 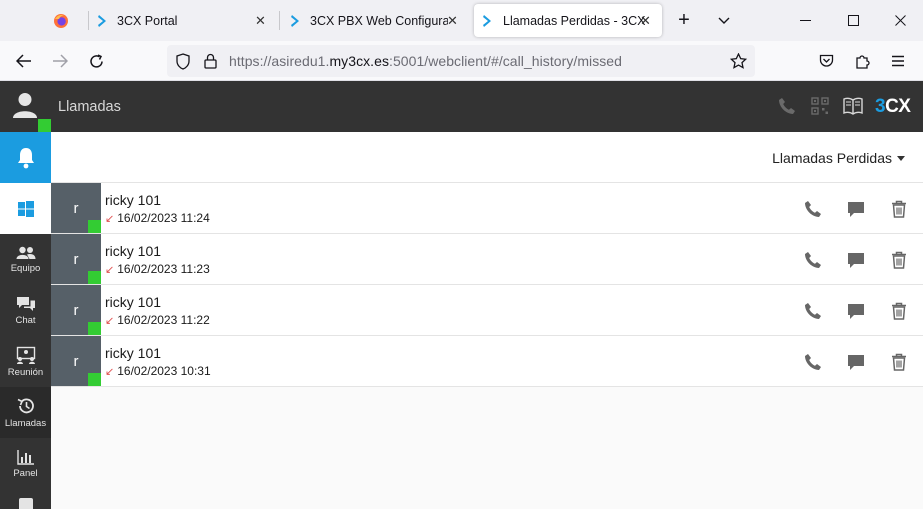 I want to click on 3cx-logo: 3CX, so click(x=893, y=107).